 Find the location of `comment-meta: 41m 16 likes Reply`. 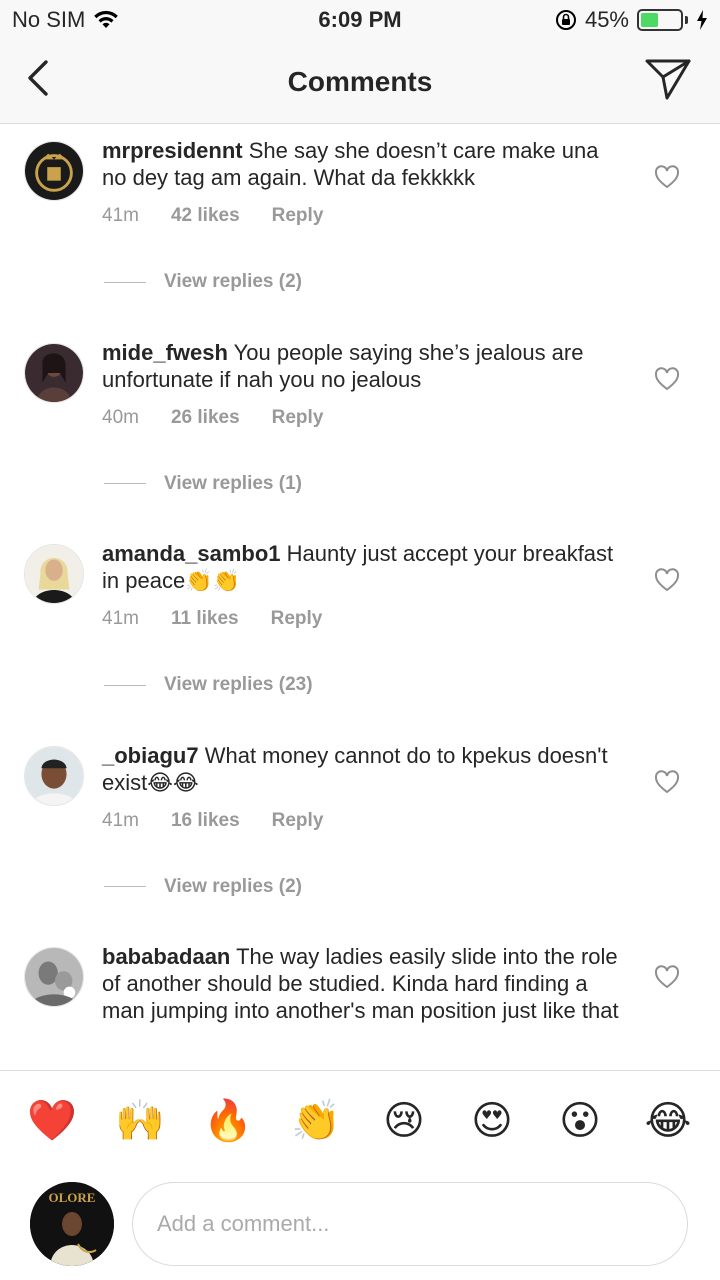

comment-meta: 41m 16 likes Reply is located at coordinates (212, 821).